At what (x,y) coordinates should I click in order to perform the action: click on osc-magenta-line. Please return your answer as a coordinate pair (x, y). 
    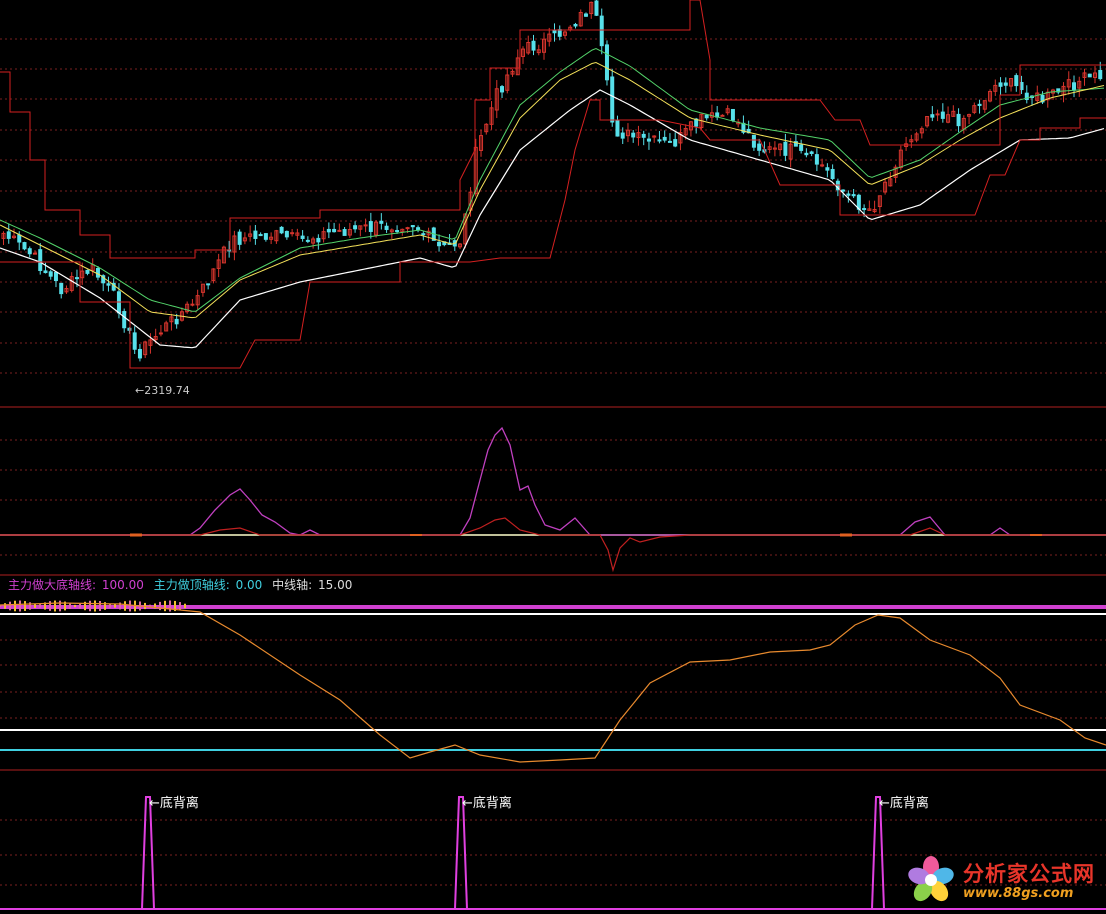
    Looking at the image, I should click on (553, 481).